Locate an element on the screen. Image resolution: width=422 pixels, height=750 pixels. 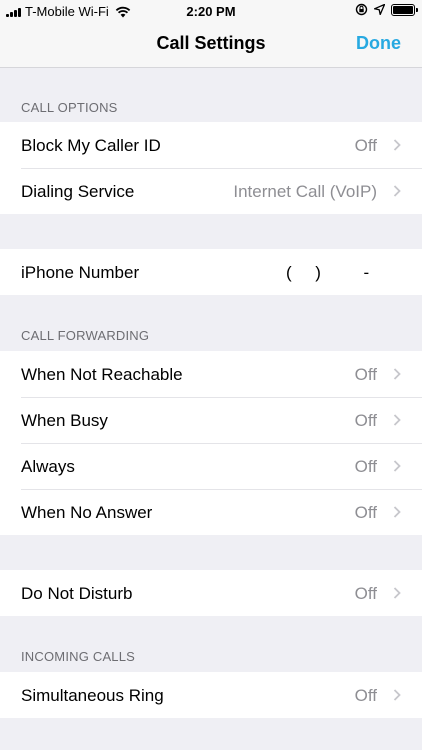
section-header-call-options: CALL OPTIONS is located at coordinates (69, 107).